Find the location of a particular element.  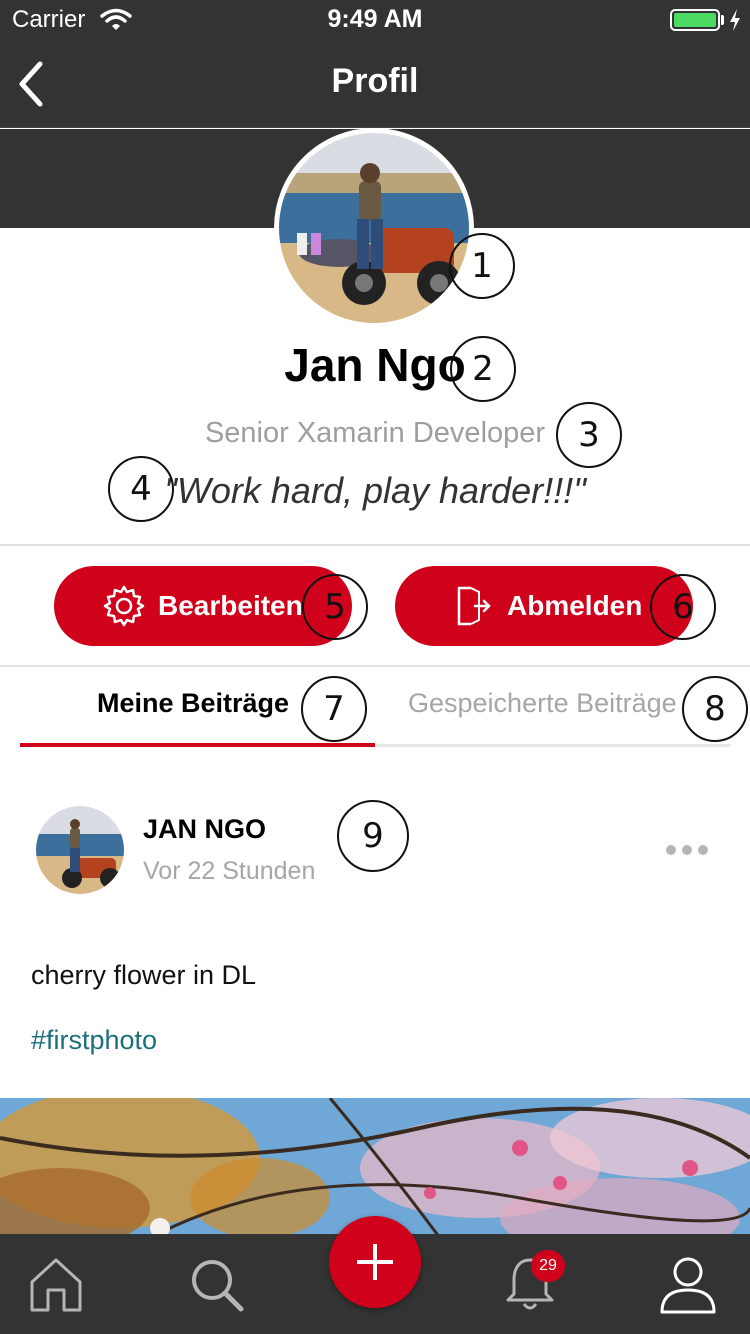

logout-icon is located at coordinates (474, 606).